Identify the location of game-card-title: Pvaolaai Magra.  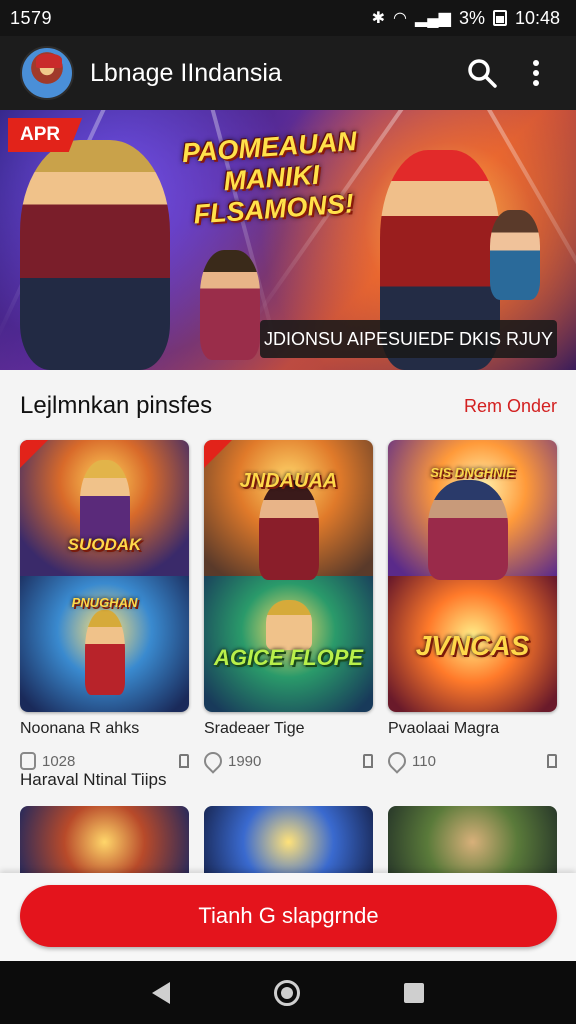
(444, 728).